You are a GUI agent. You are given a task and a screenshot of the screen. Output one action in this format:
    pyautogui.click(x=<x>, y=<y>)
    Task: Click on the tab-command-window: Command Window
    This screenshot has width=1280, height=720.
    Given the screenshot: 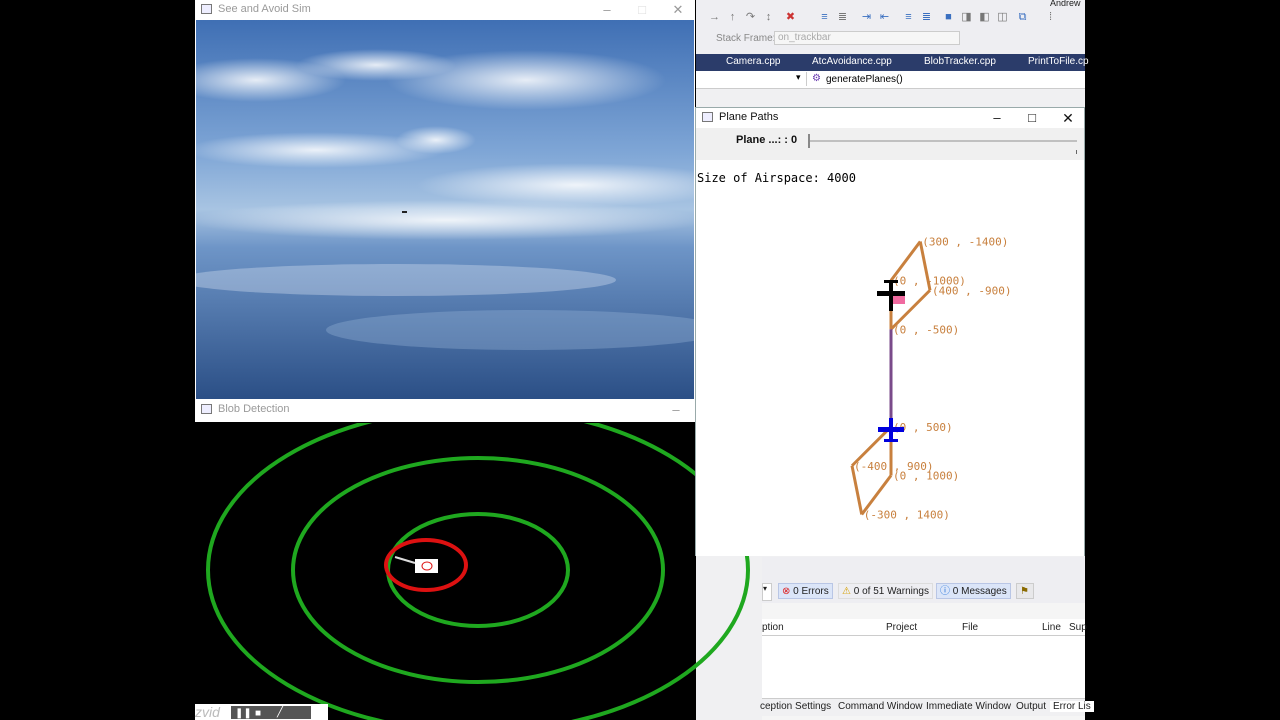 What is the action you would take?
    pyautogui.click(x=880, y=706)
    